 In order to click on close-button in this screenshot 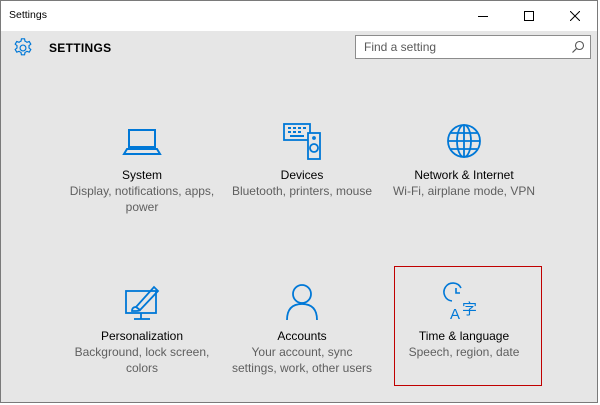, I will do `click(574, 16)`.